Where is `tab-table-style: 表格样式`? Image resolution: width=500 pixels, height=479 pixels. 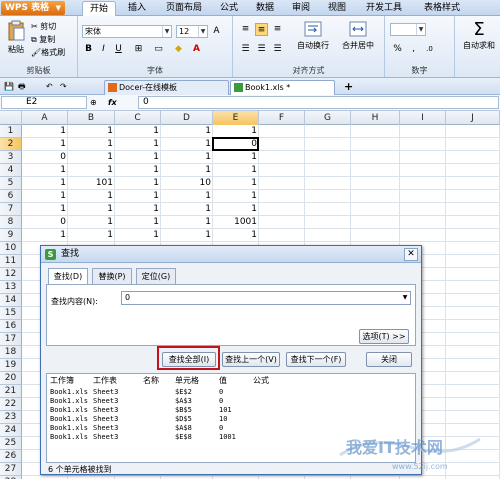
tab-table-style: 表格样式 is located at coordinates (442, 8).